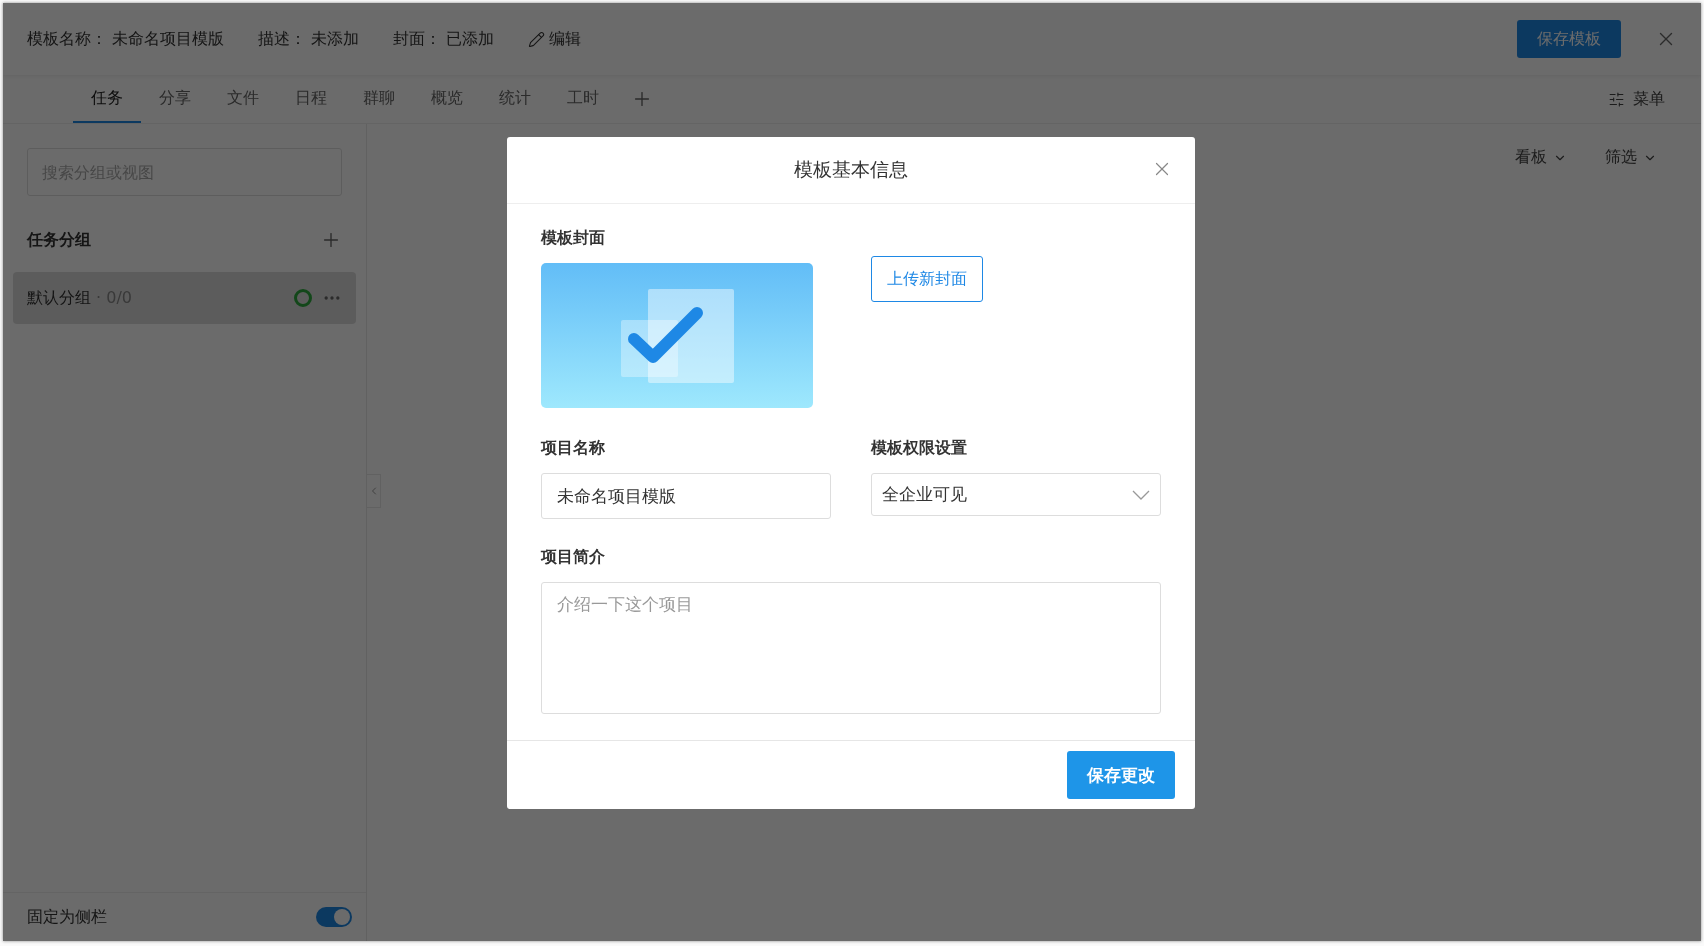 The image size is (1704, 946). What do you see at coordinates (537, 39) in the screenshot?
I see `pencil-icon` at bounding box center [537, 39].